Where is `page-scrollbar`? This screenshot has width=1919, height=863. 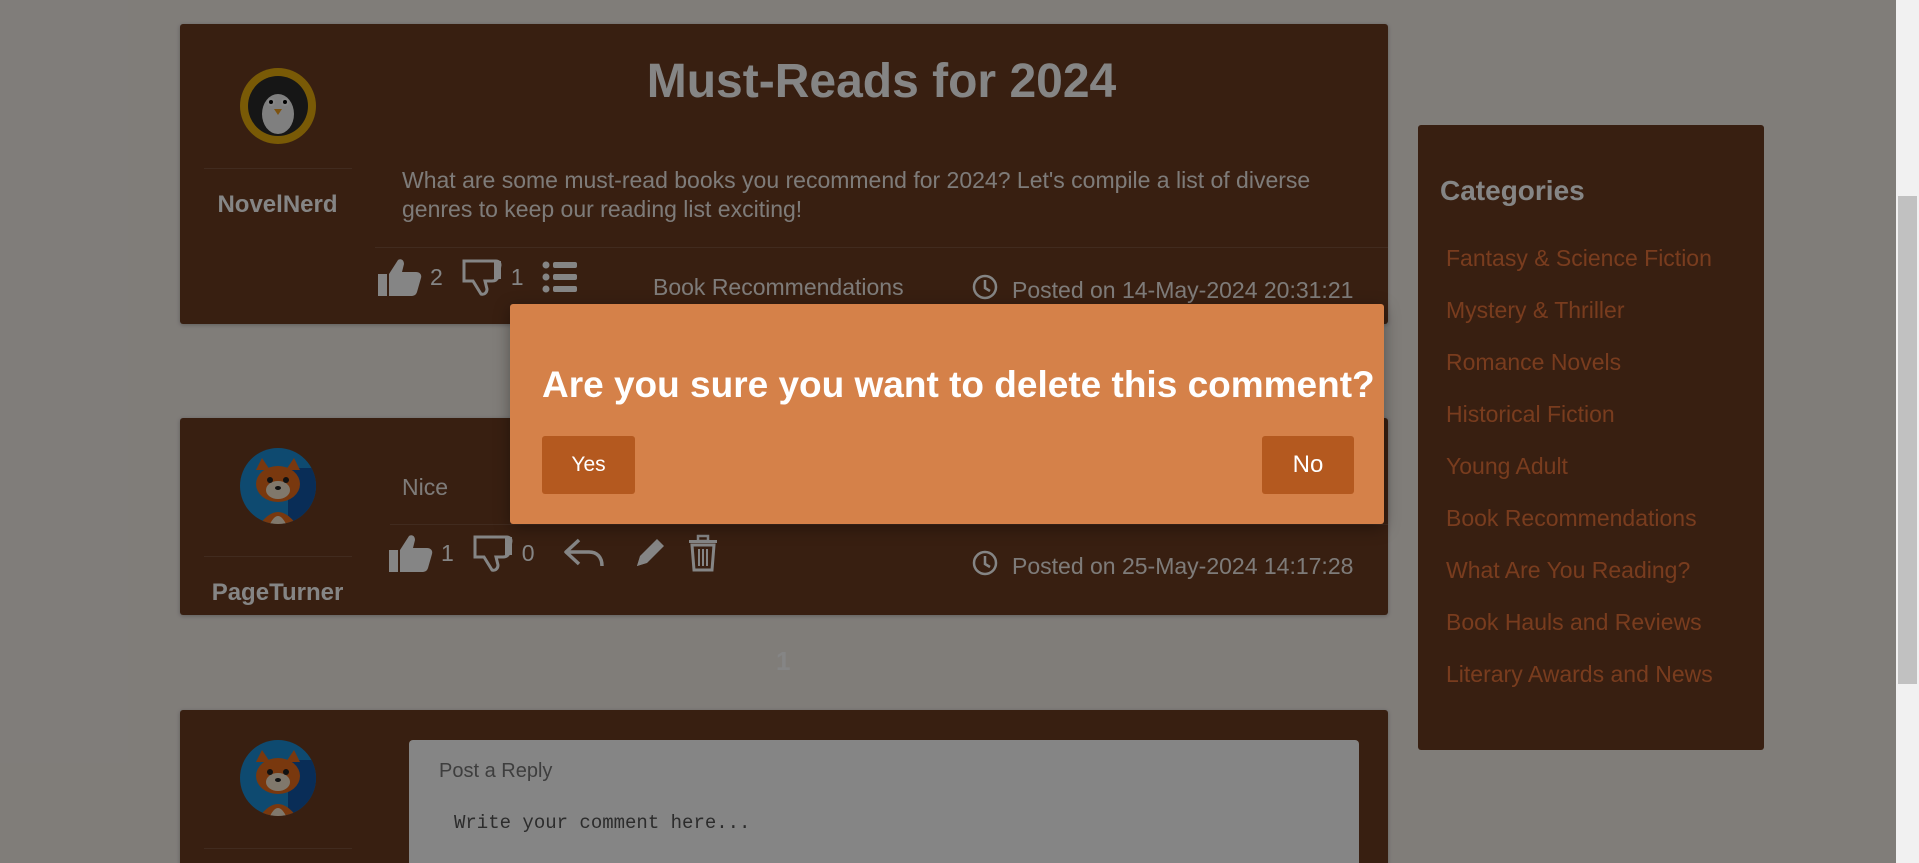 page-scrollbar is located at coordinates (1907, 431).